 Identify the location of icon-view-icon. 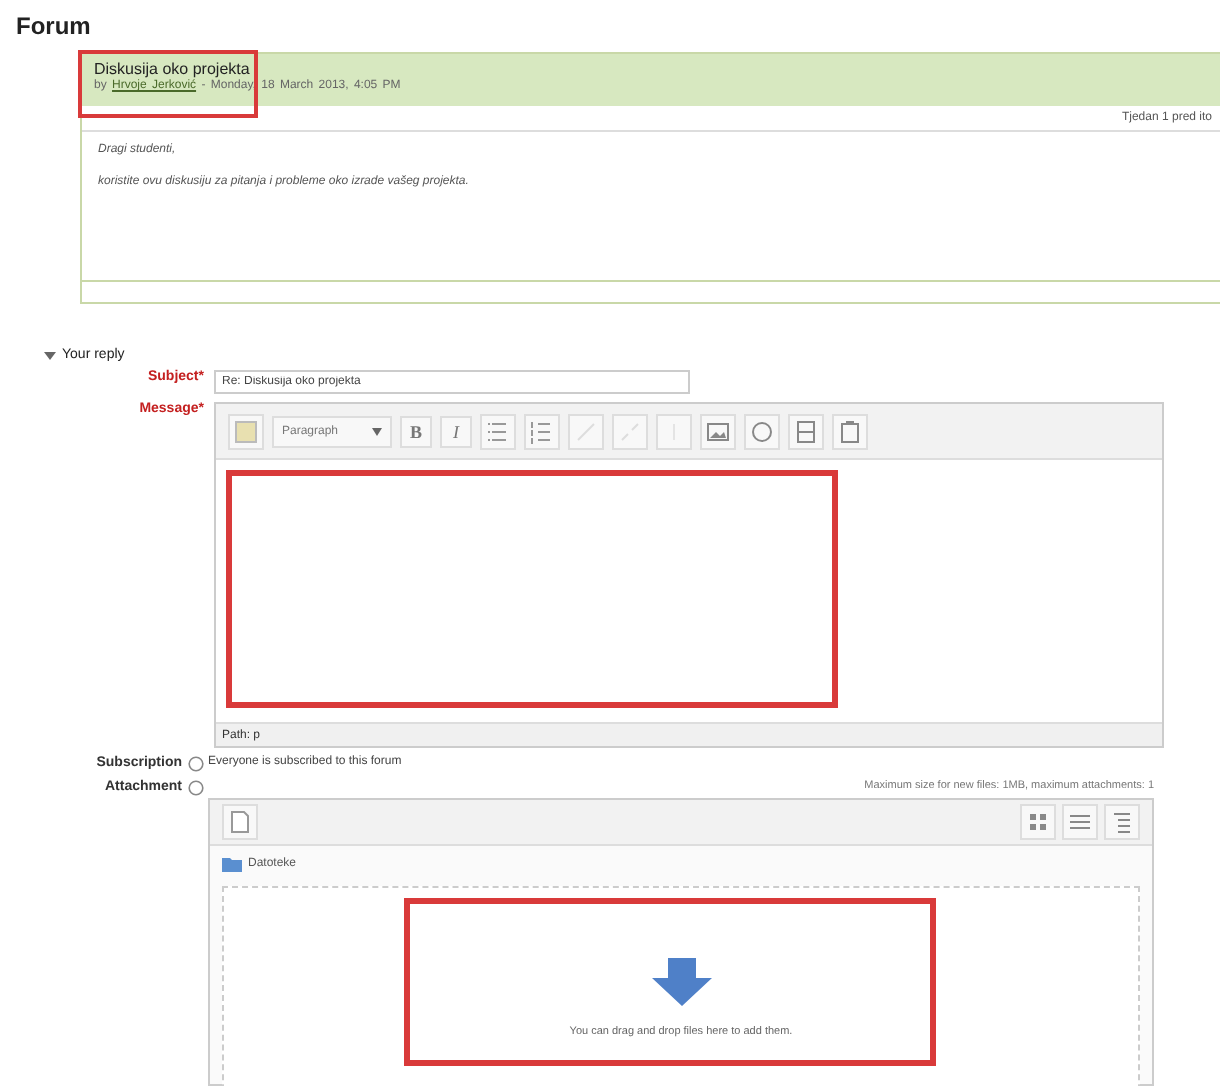
(1038, 822).